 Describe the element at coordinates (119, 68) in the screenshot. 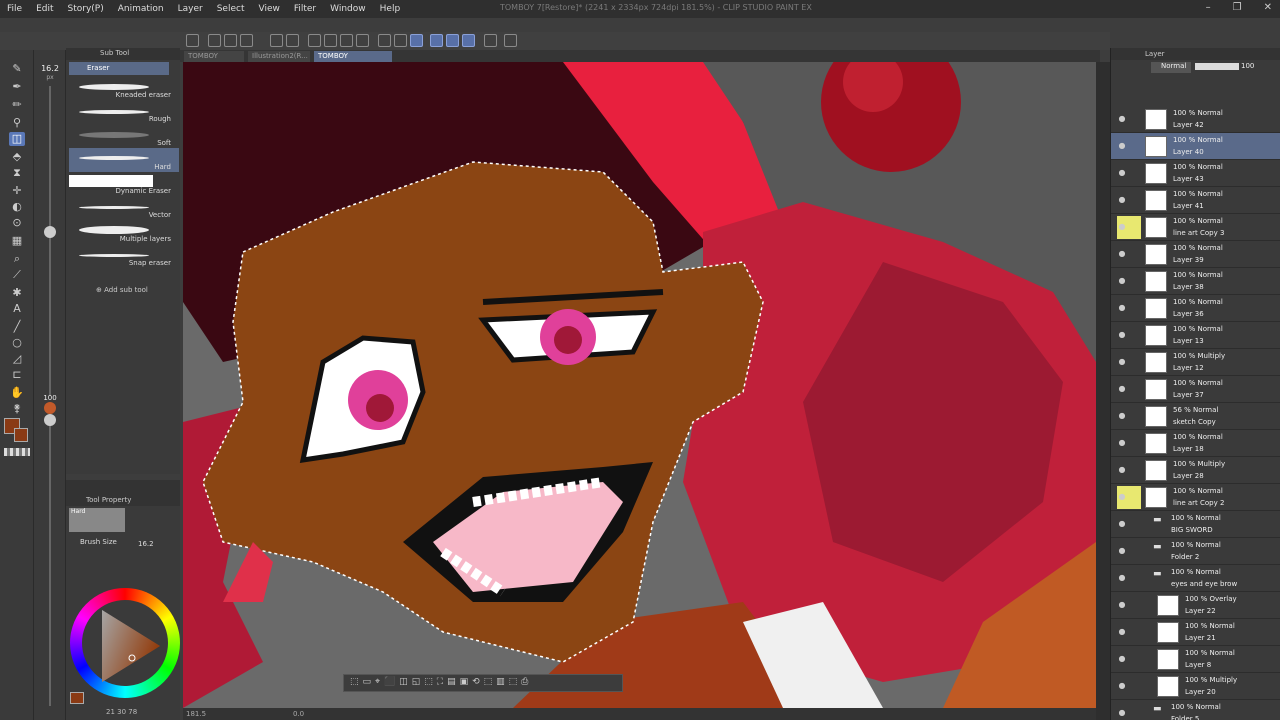

I see `sub-tool-group-tab: Eraser` at that location.